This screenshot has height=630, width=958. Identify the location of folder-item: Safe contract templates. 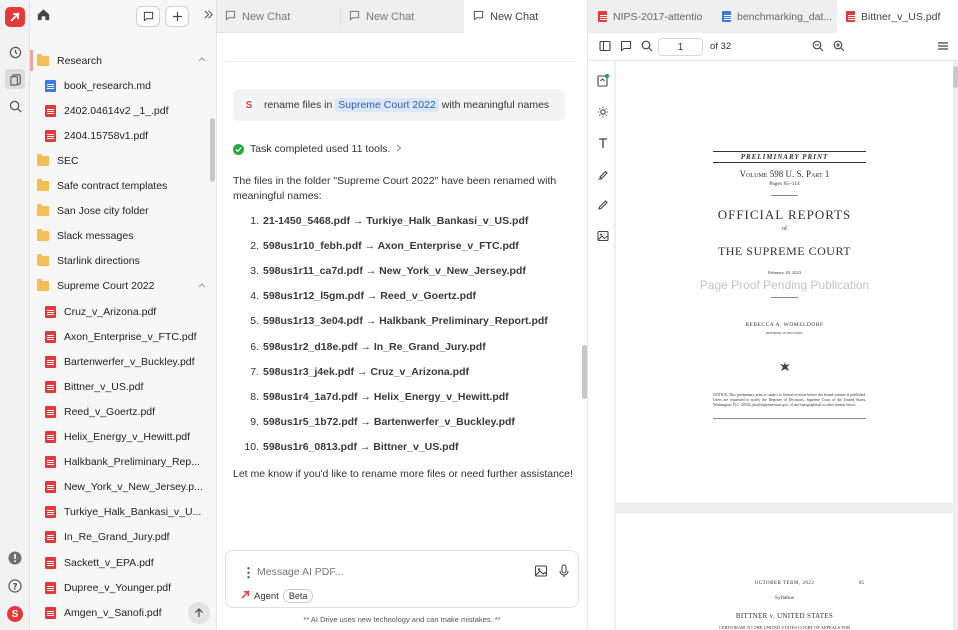
(120, 186).